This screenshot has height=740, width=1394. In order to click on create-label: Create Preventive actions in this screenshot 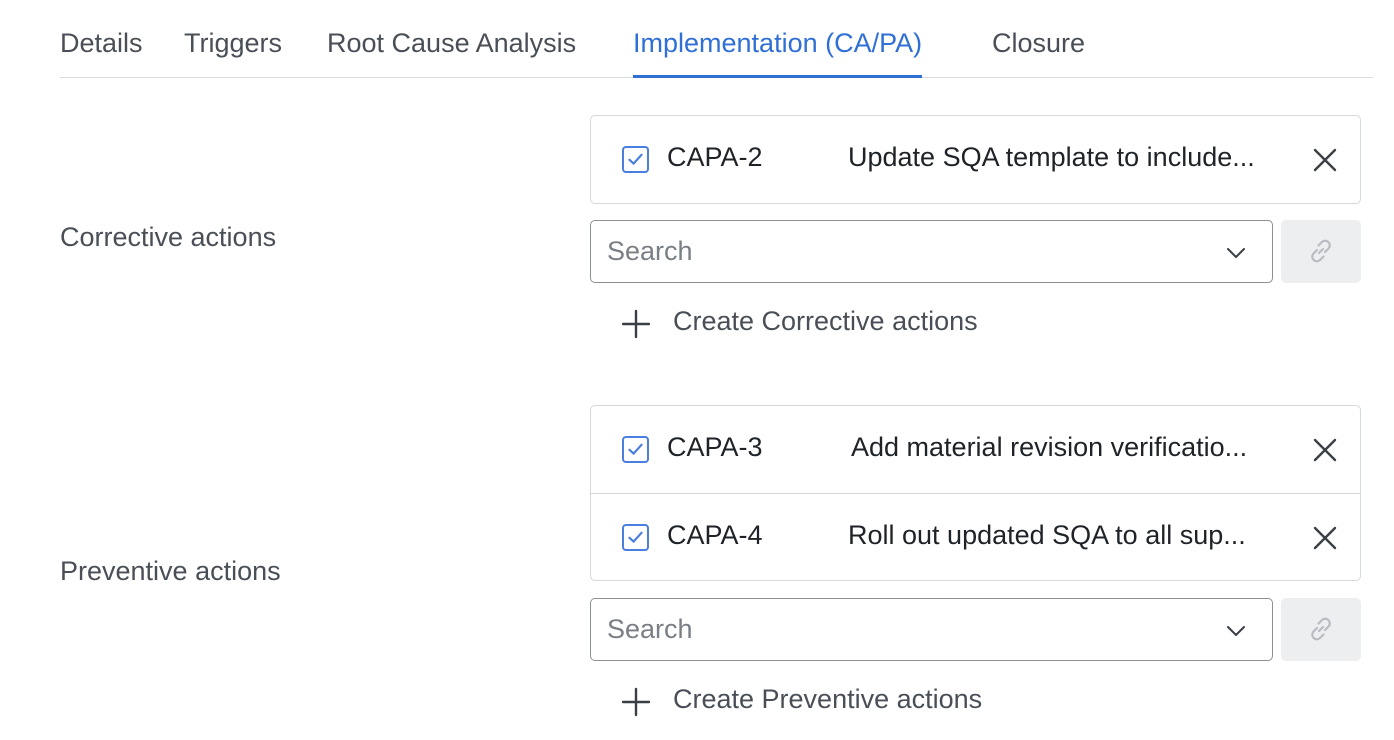, I will do `click(828, 699)`.